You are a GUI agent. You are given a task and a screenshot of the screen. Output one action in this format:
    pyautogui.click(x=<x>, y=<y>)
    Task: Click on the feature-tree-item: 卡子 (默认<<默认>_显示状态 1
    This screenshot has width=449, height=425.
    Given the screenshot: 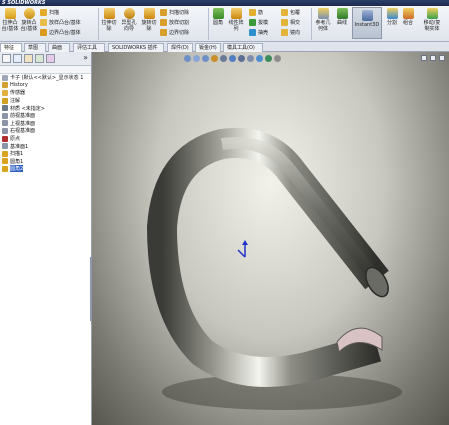 What is the action you would take?
    pyautogui.click(x=45, y=78)
    